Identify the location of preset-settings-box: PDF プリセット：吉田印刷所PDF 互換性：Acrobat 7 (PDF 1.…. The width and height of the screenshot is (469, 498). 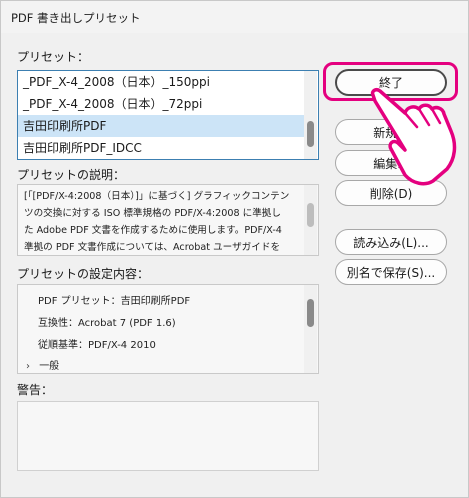
(168, 329).